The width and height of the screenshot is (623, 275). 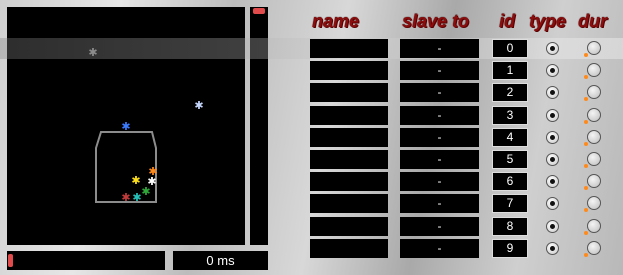 I want to click on id-field: 9, so click(x=510, y=248).